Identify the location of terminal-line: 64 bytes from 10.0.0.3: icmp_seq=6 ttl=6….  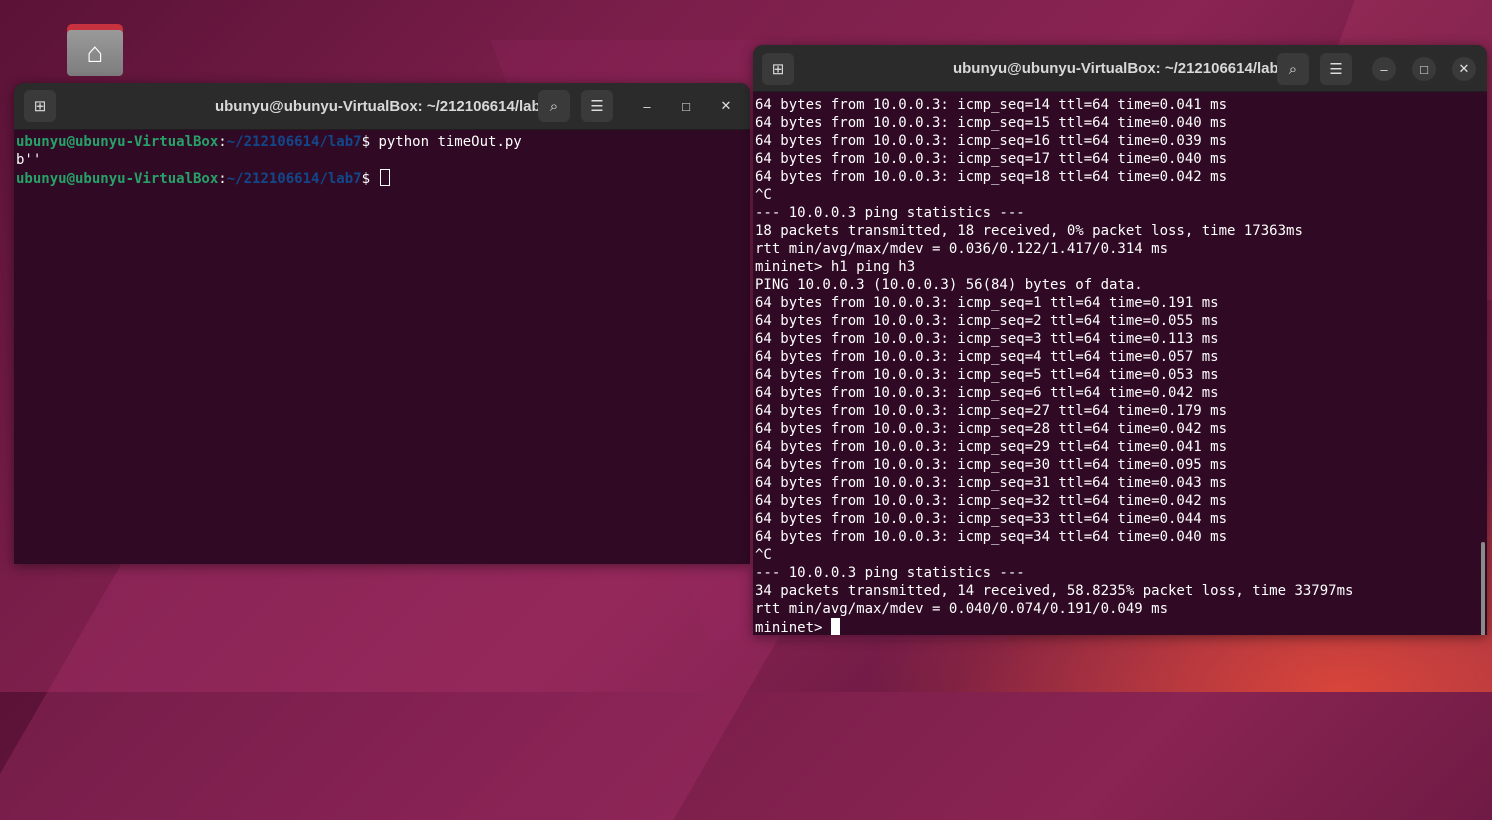
(987, 393).